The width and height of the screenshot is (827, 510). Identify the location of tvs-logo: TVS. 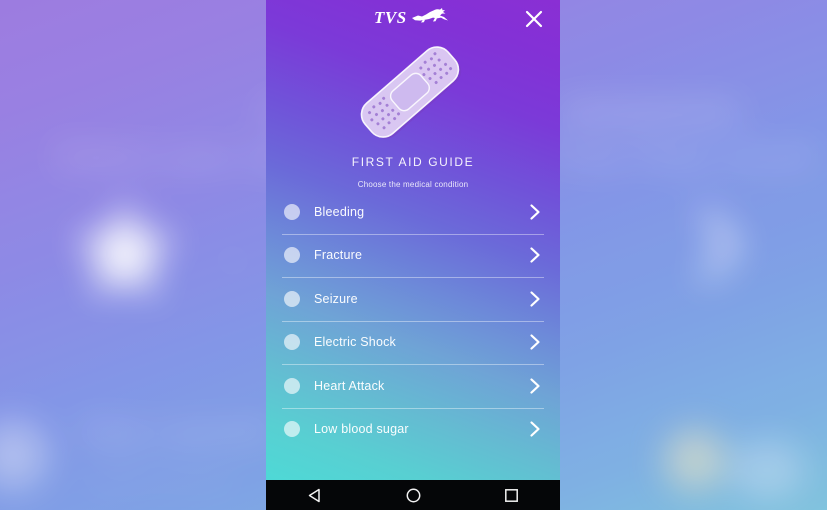
(412, 17).